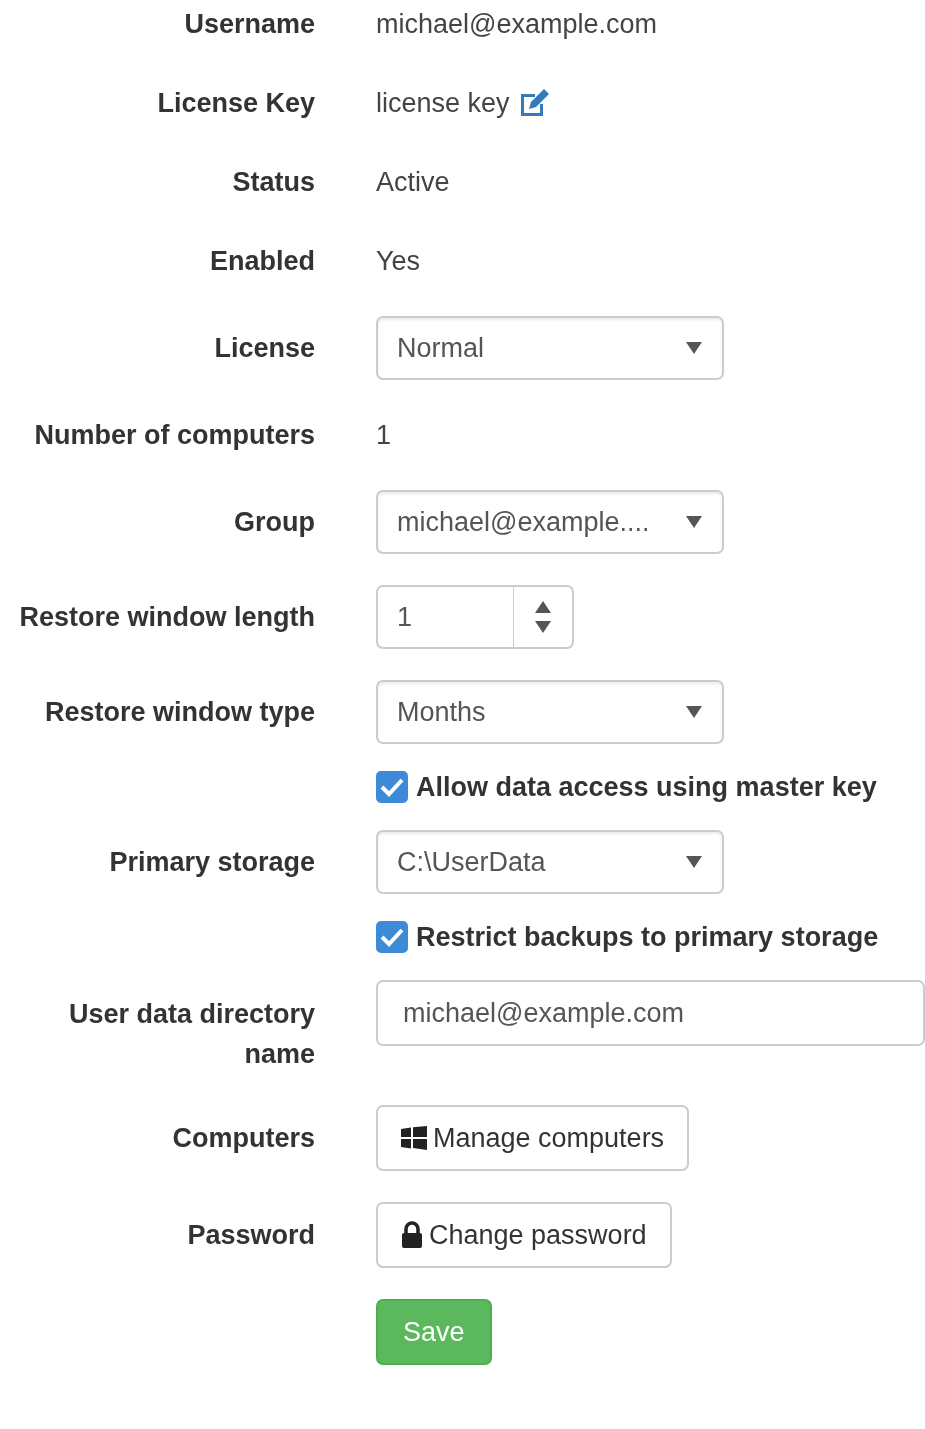  Describe the element at coordinates (443, 103) in the screenshot. I see `field-value: license key` at that location.